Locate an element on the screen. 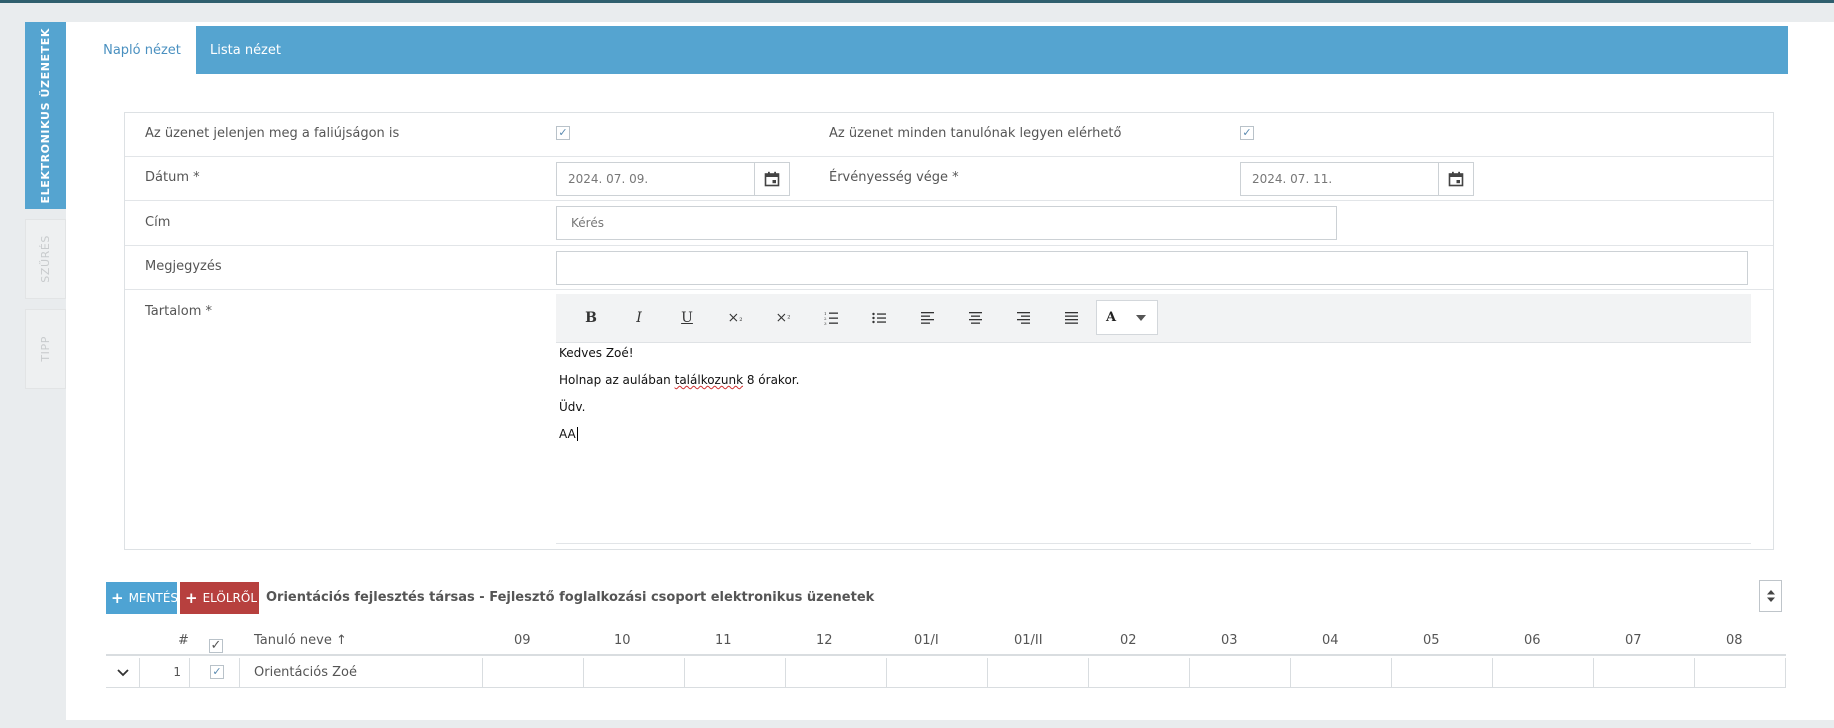  col-header-name: Tanuló neve ↑ is located at coordinates (300, 640).